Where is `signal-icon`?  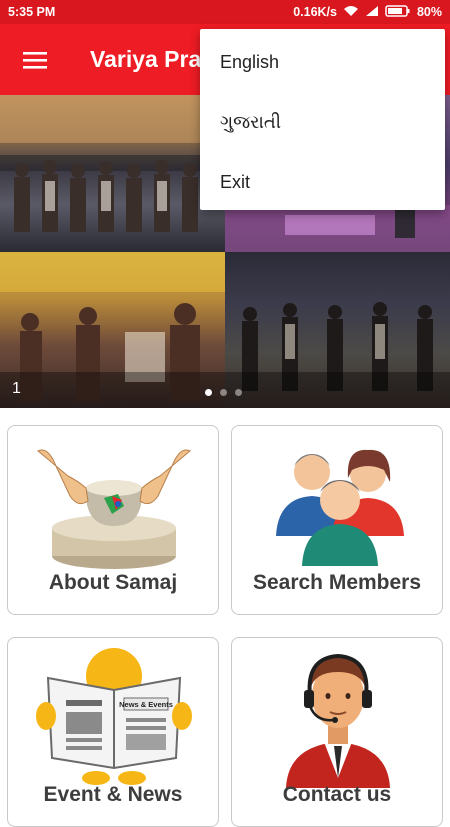
signal-icon is located at coordinates (372, 12).